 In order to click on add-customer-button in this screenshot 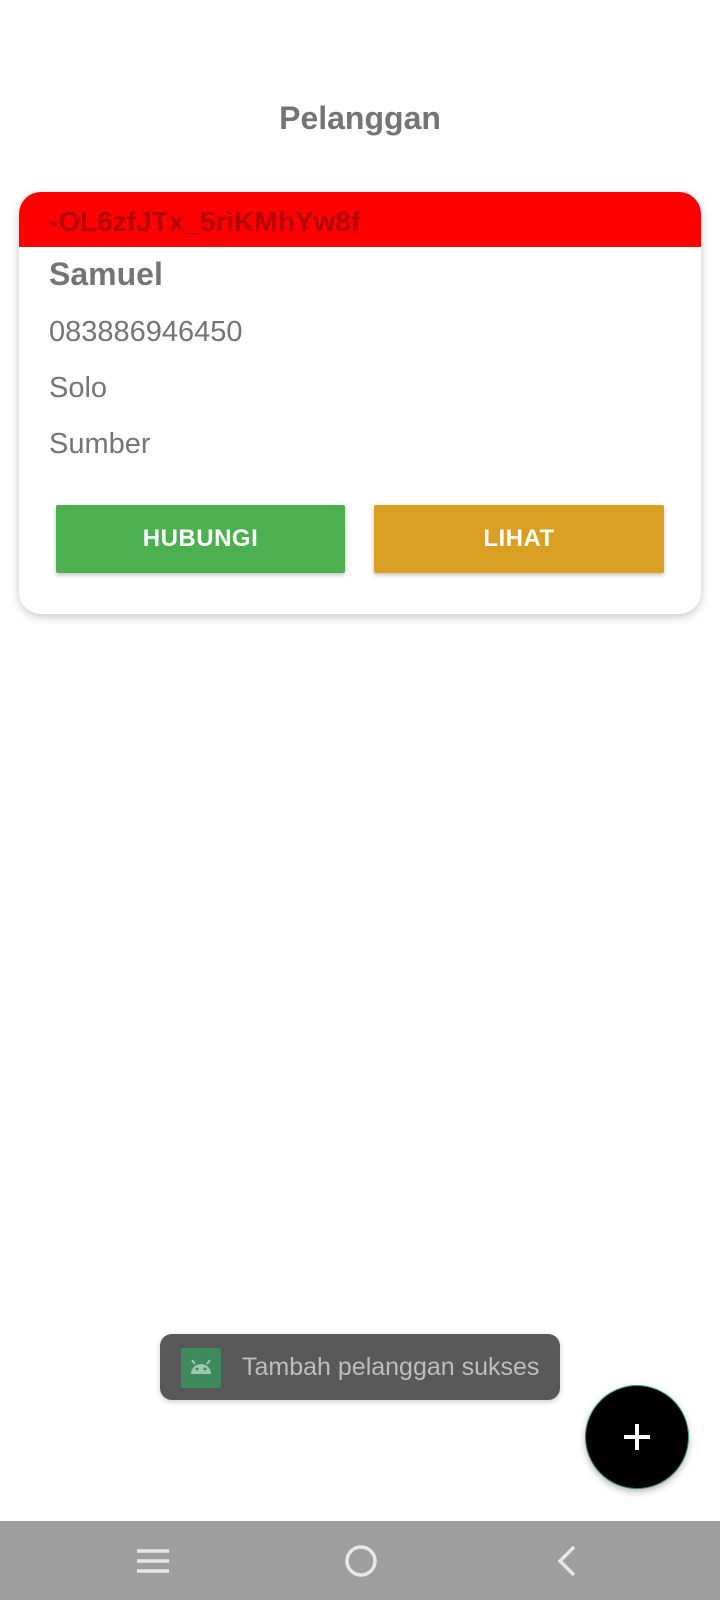, I will do `click(637, 1437)`.